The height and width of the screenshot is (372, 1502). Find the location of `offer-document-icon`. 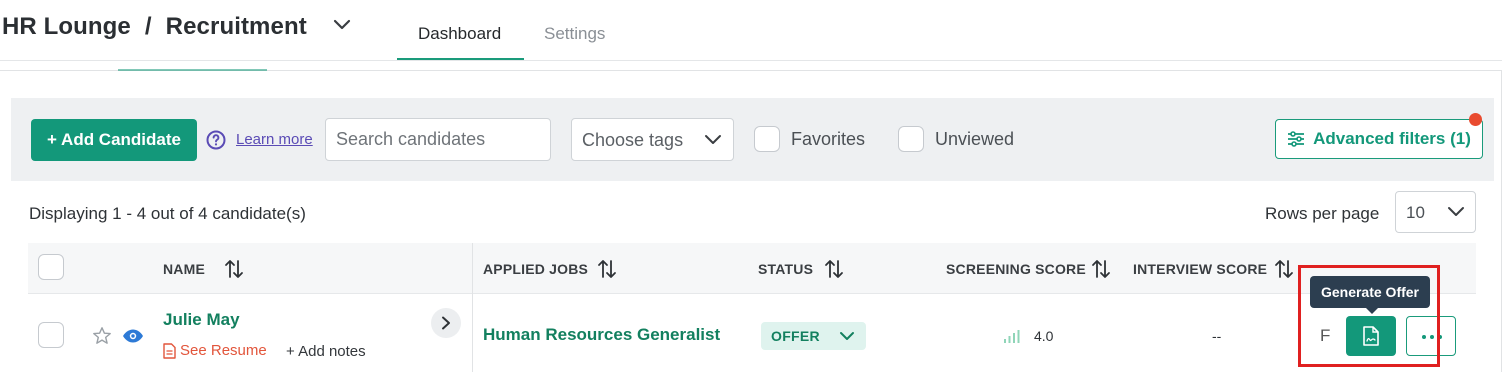

offer-document-icon is located at coordinates (1371, 336).